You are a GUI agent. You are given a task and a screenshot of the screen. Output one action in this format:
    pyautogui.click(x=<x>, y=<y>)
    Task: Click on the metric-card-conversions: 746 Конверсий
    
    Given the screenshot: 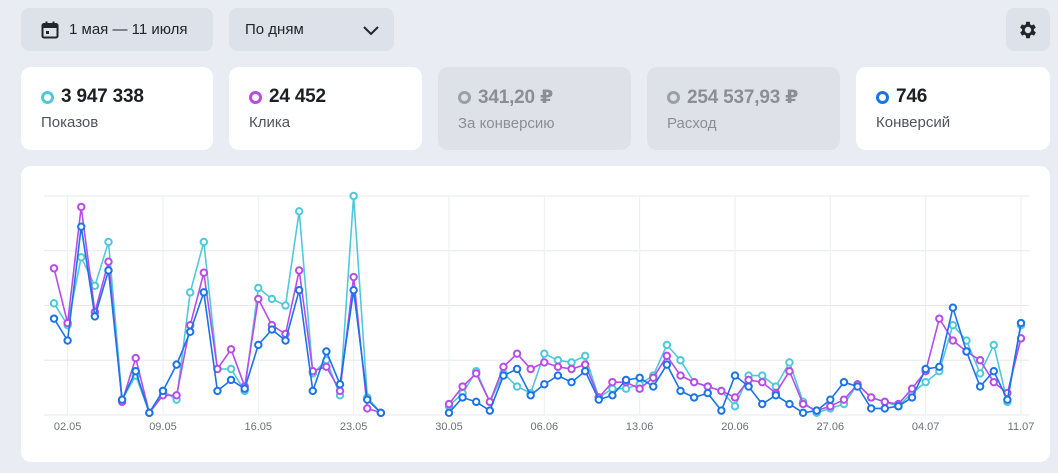 What is the action you would take?
    pyautogui.click(x=953, y=108)
    